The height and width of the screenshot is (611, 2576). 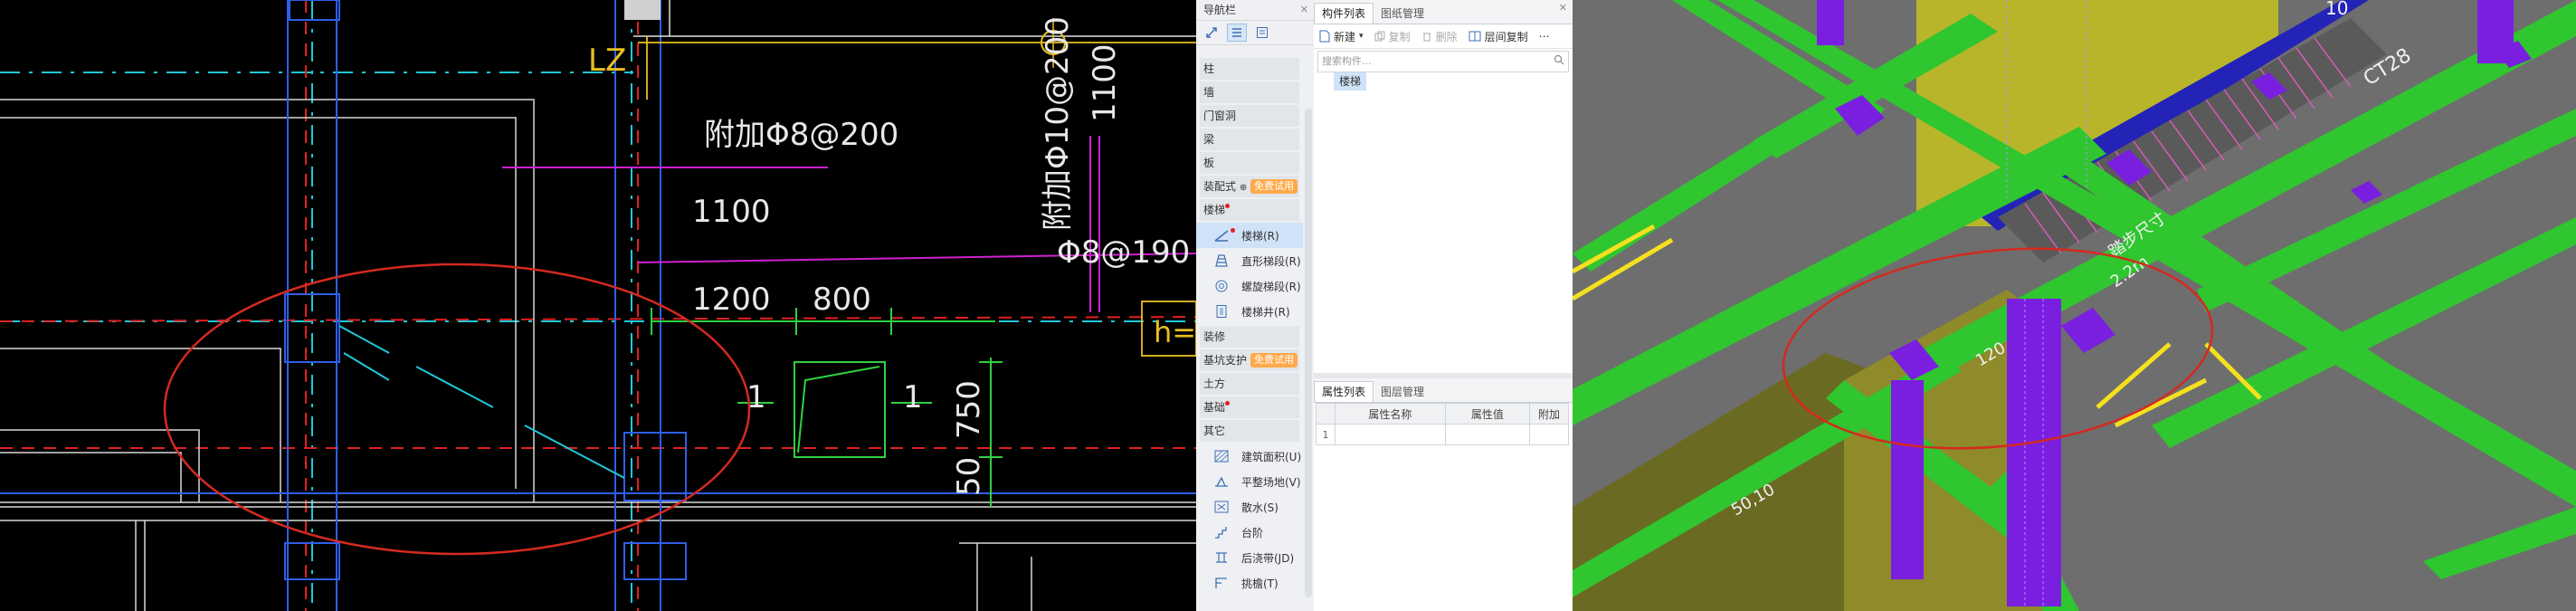 I want to click on delete-button: 删除, so click(x=1439, y=36).